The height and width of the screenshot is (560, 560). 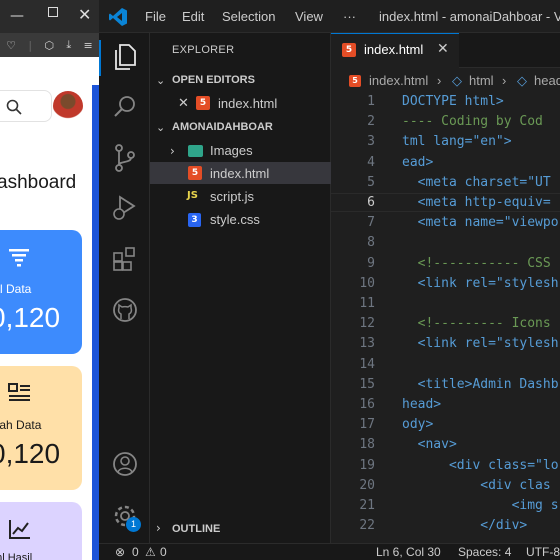 What do you see at coordinates (429, 444) in the screenshot?
I see `code-line: <nav>` at bounding box center [429, 444].